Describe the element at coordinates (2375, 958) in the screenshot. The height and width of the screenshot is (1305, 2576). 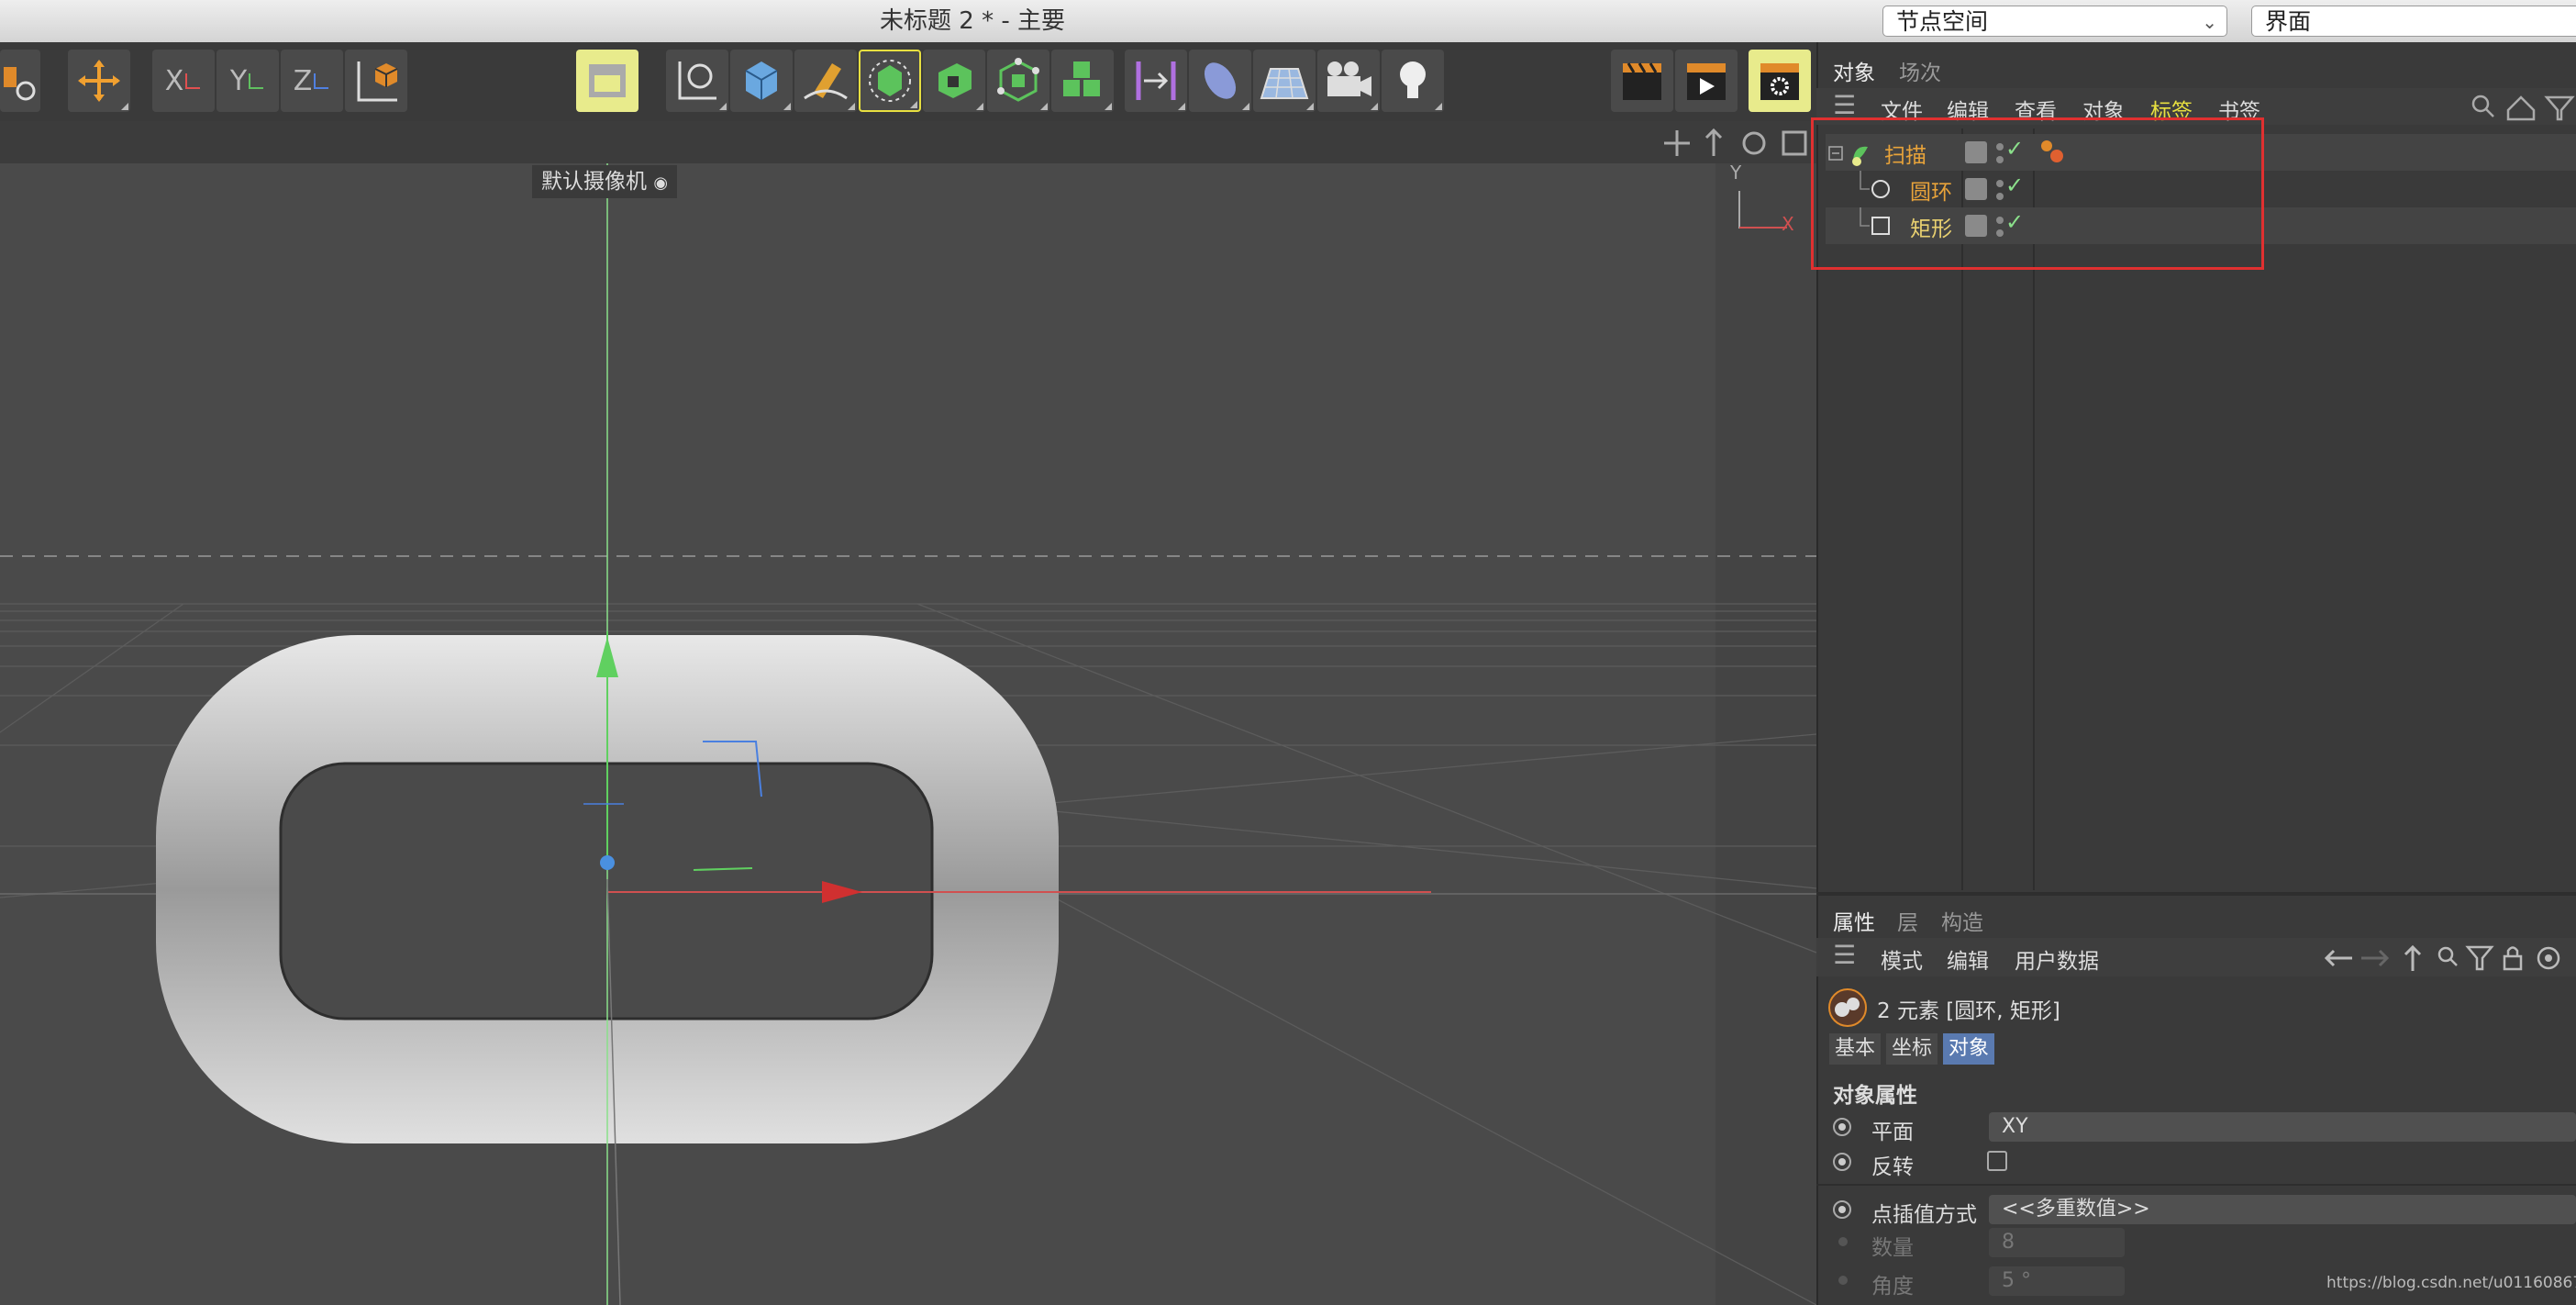
I see `forward-arrow-icon` at that location.